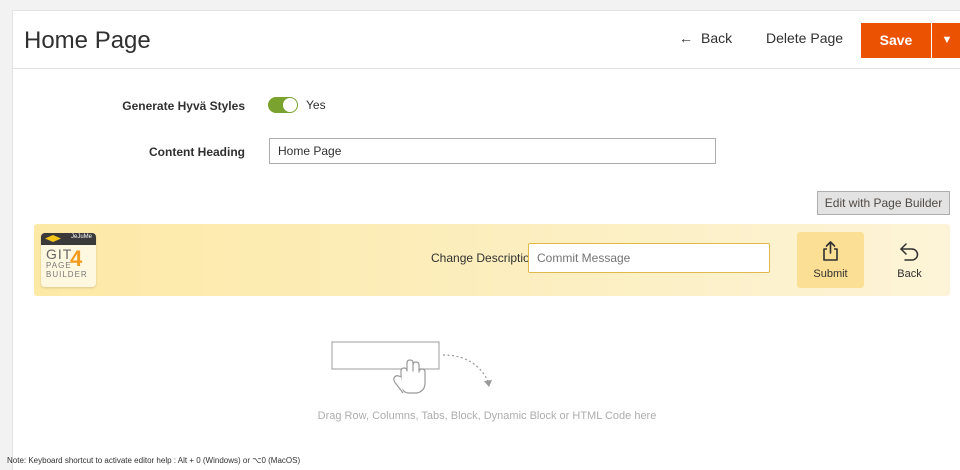 The width and height of the screenshot is (960, 470). What do you see at coordinates (883, 203) in the screenshot?
I see `edit-with-page-builder-button: Edit with Page Builder` at bounding box center [883, 203].